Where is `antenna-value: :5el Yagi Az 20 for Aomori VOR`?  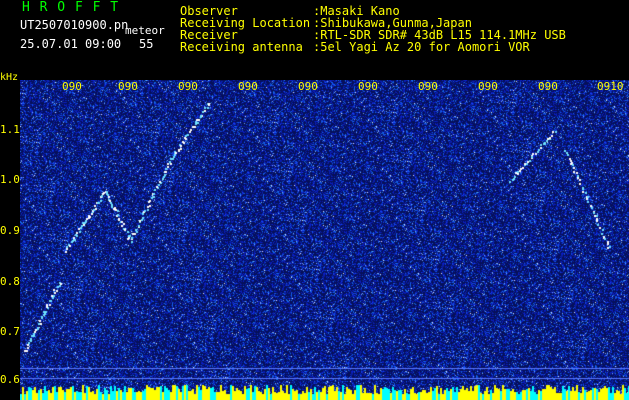
antenna-value: :5el Yagi Az 20 for Aomori VOR is located at coordinates (421, 47).